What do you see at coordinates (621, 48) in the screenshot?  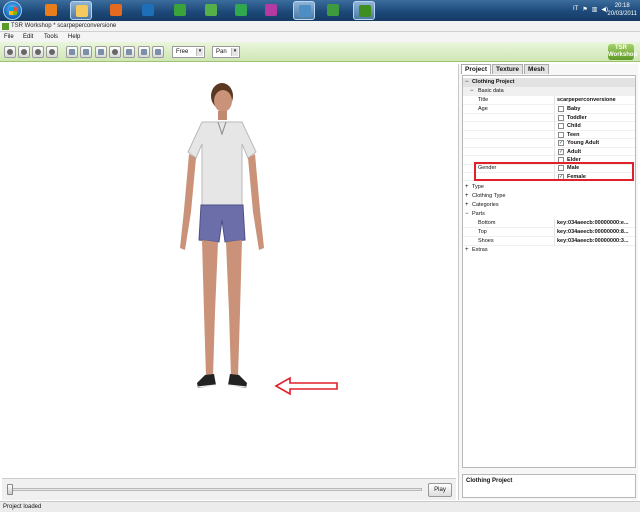 I see `logo-line1: TSR` at bounding box center [621, 48].